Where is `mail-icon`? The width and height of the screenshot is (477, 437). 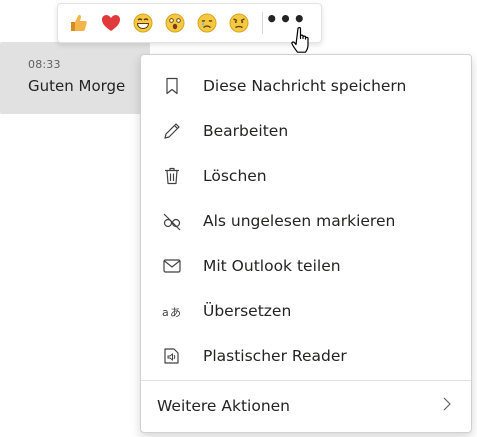
mail-icon is located at coordinates (172, 266).